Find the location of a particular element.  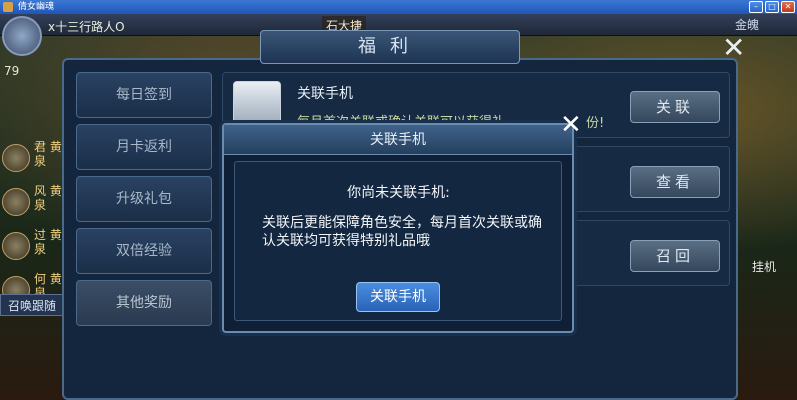

team-member: 过 黄泉 is located at coordinates (32, 250).